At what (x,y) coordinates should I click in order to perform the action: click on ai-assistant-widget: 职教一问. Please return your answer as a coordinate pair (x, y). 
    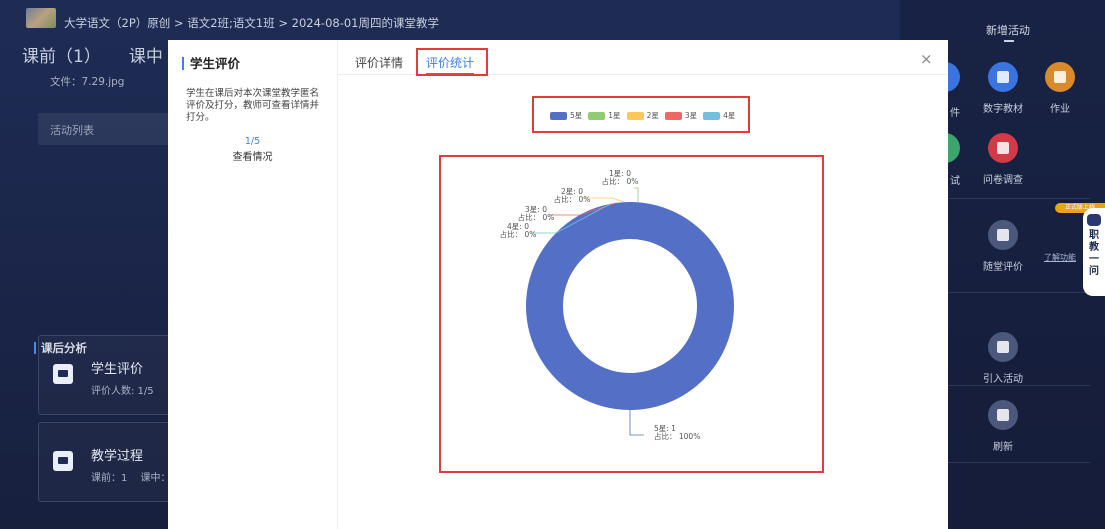
    Looking at the image, I should click on (1094, 252).